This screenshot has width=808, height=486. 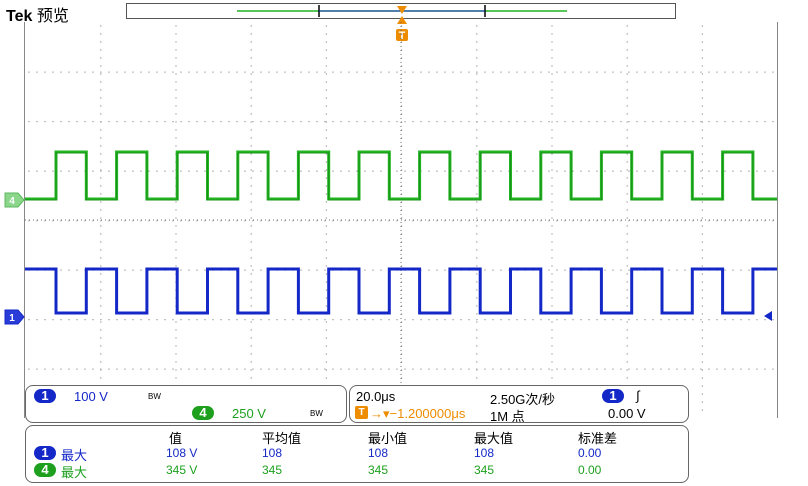 I want to click on row1-std: 0.00, so click(x=590, y=453).